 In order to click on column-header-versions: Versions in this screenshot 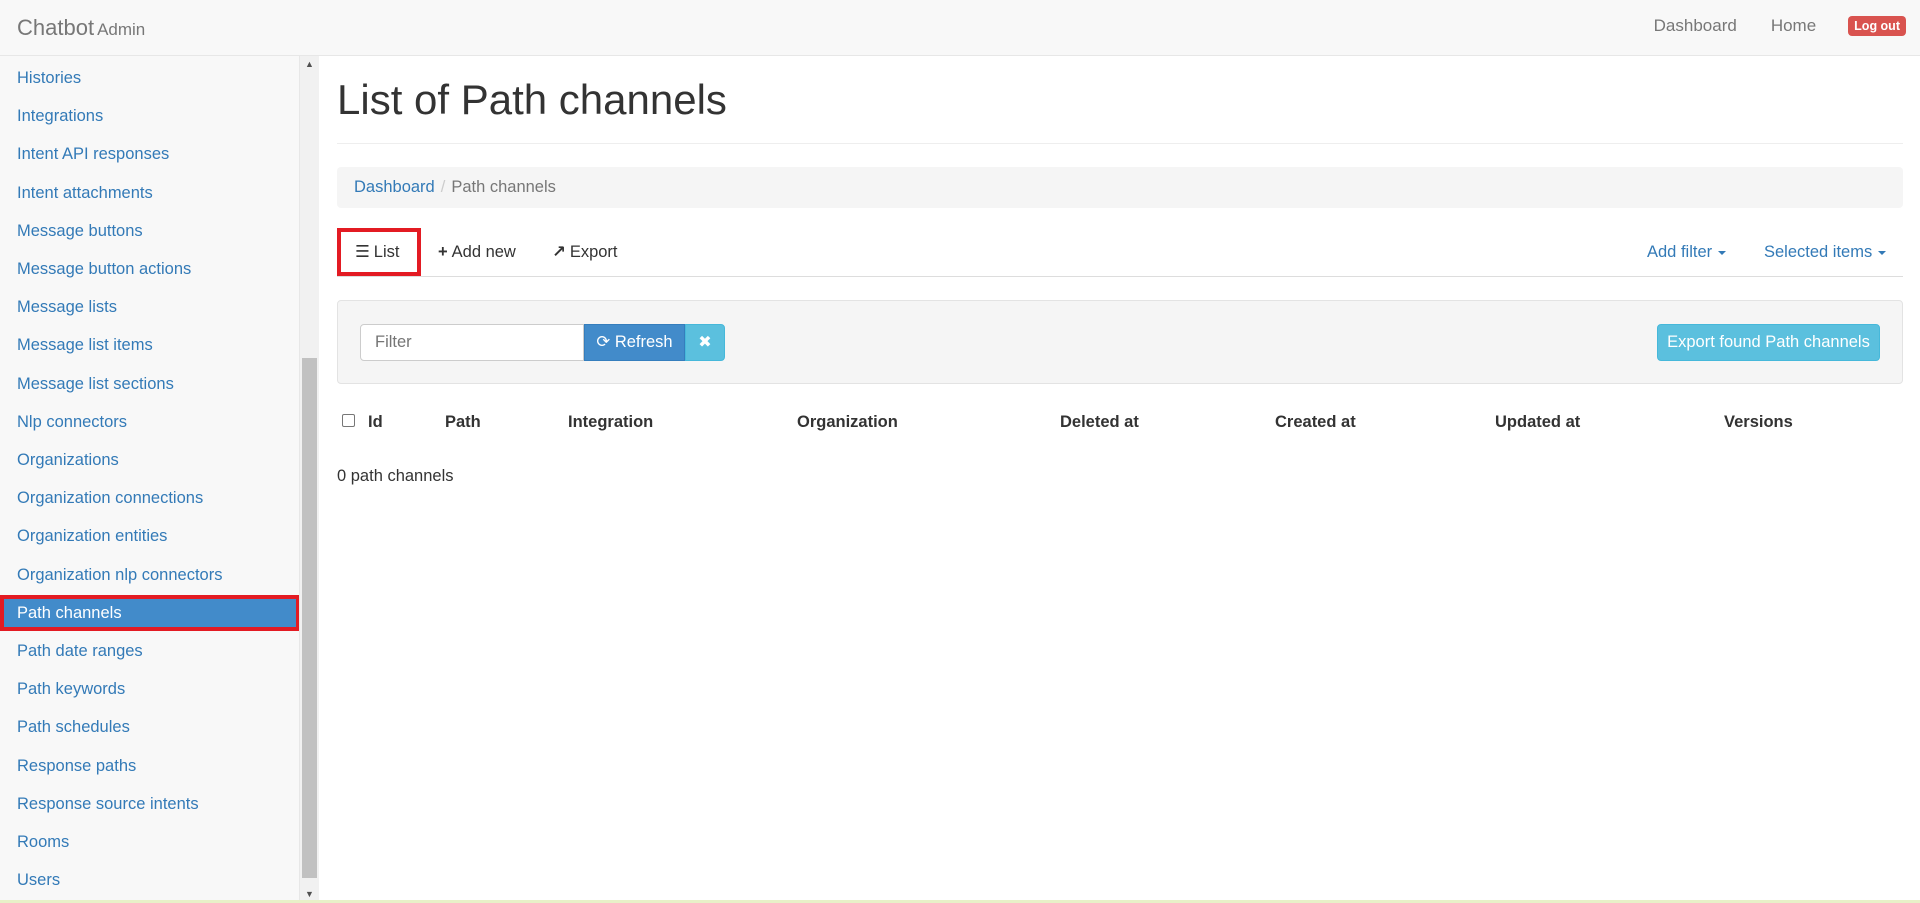, I will do `click(1758, 422)`.